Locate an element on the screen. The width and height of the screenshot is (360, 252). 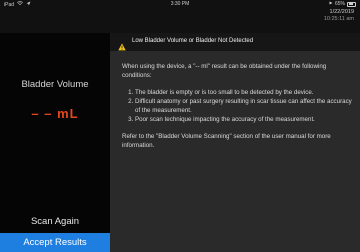
arrow-icon is located at coordinates (331, 4).